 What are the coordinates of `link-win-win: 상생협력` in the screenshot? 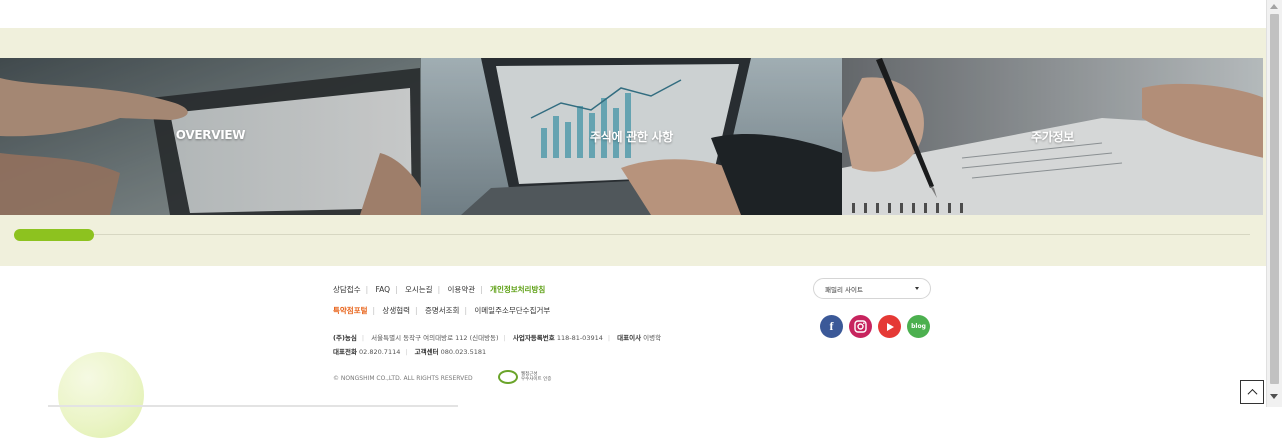 It's located at (396, 310).